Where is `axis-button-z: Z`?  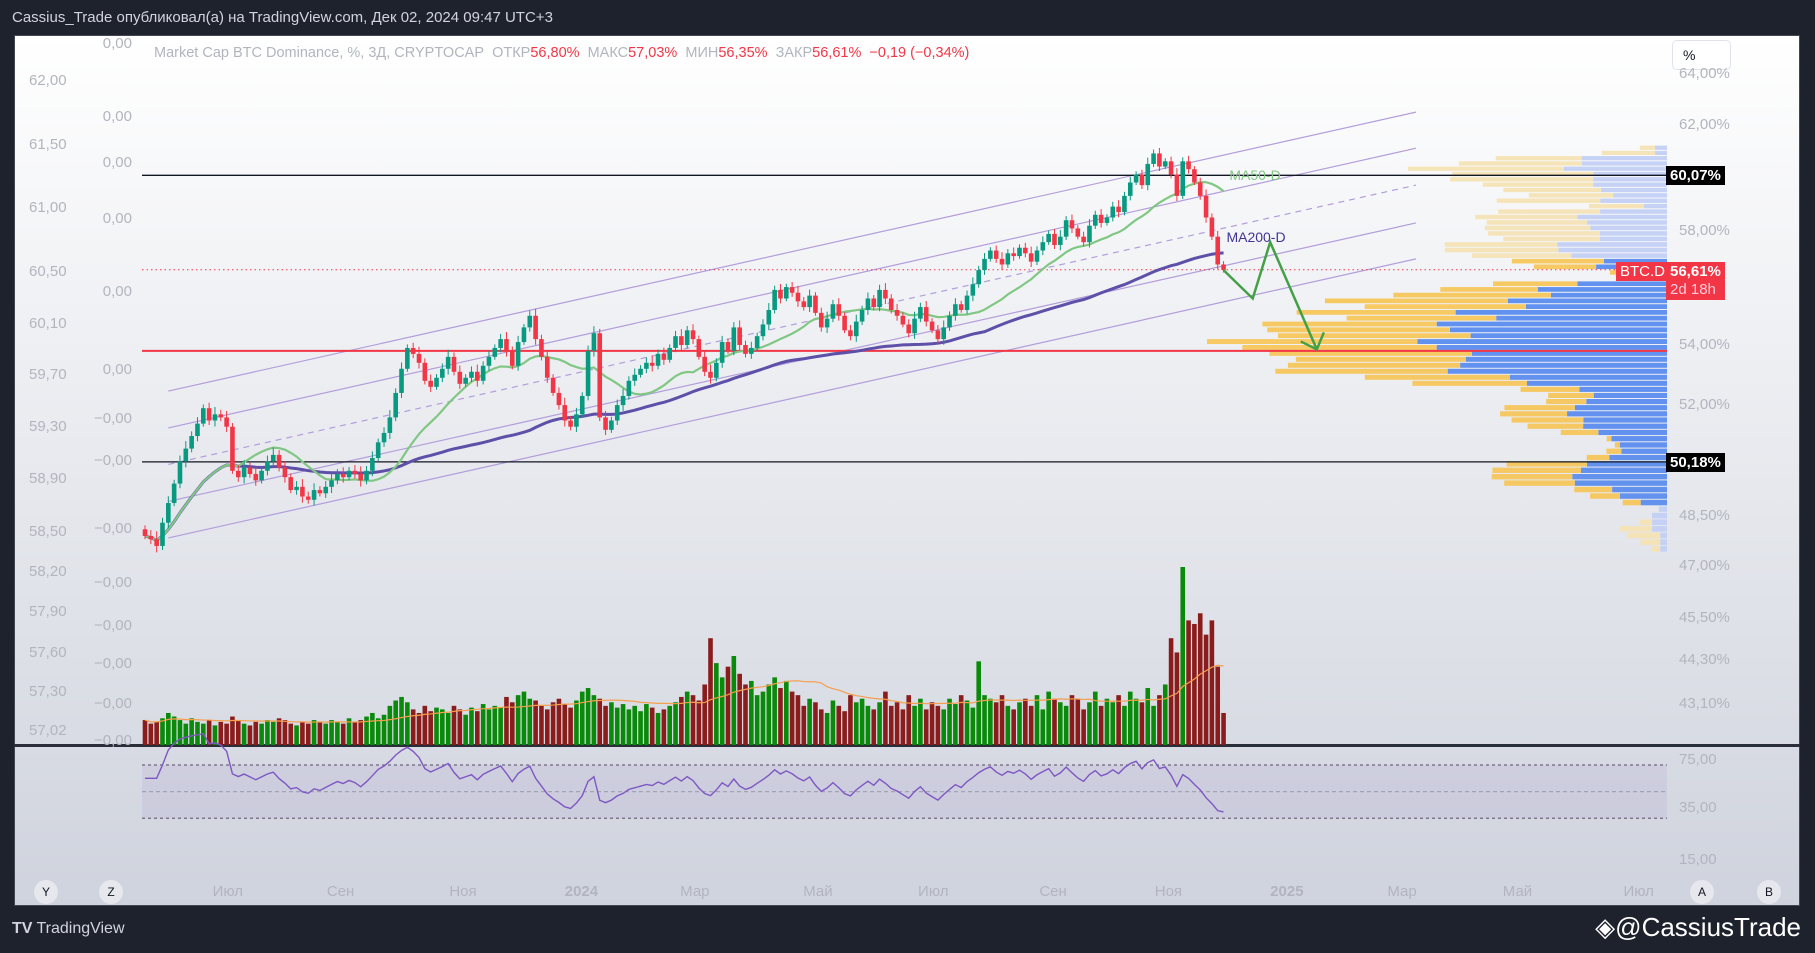 axis-button-z: Z is located at coordinates (111, 892).